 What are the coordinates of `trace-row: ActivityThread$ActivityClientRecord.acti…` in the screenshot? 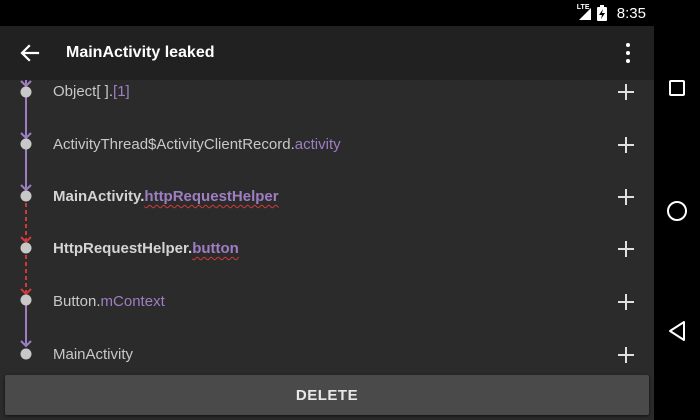 It's located at (327, 145).